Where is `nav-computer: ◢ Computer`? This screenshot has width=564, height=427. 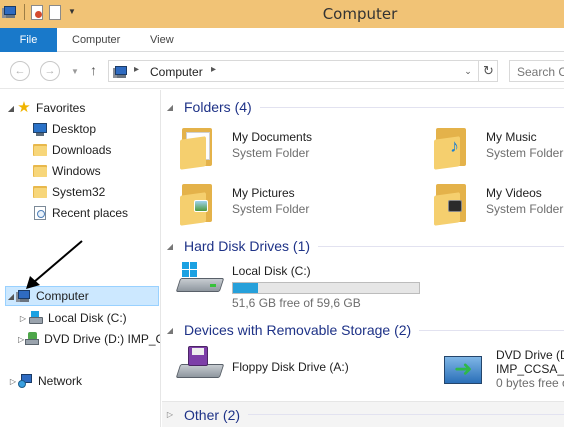
nav-computer: ◢ Computer is located at coordinates (82, 296).